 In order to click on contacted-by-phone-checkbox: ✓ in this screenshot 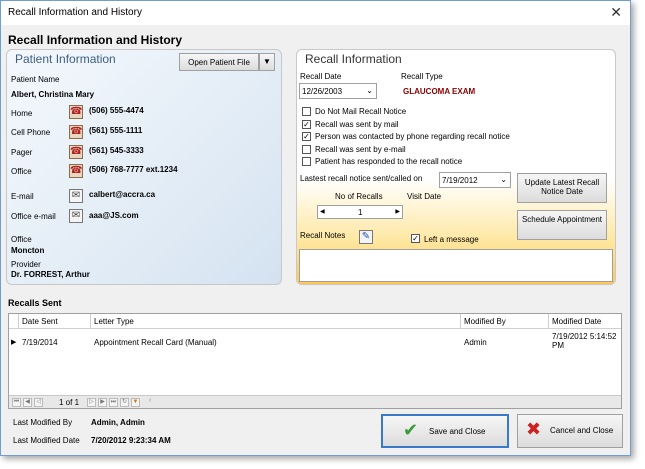, I will do `click(306, 136)`.